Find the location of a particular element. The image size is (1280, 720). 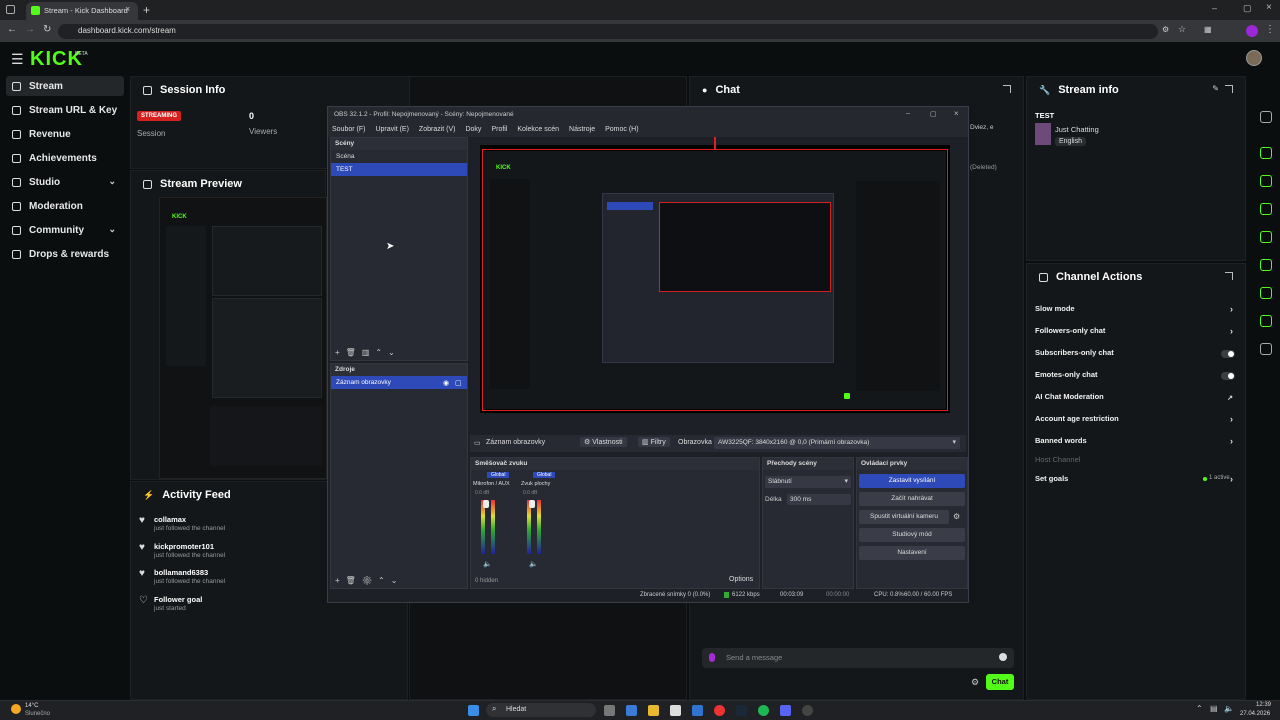

site-settings-icon: ⚙ is located at coordinates (1165, 29).